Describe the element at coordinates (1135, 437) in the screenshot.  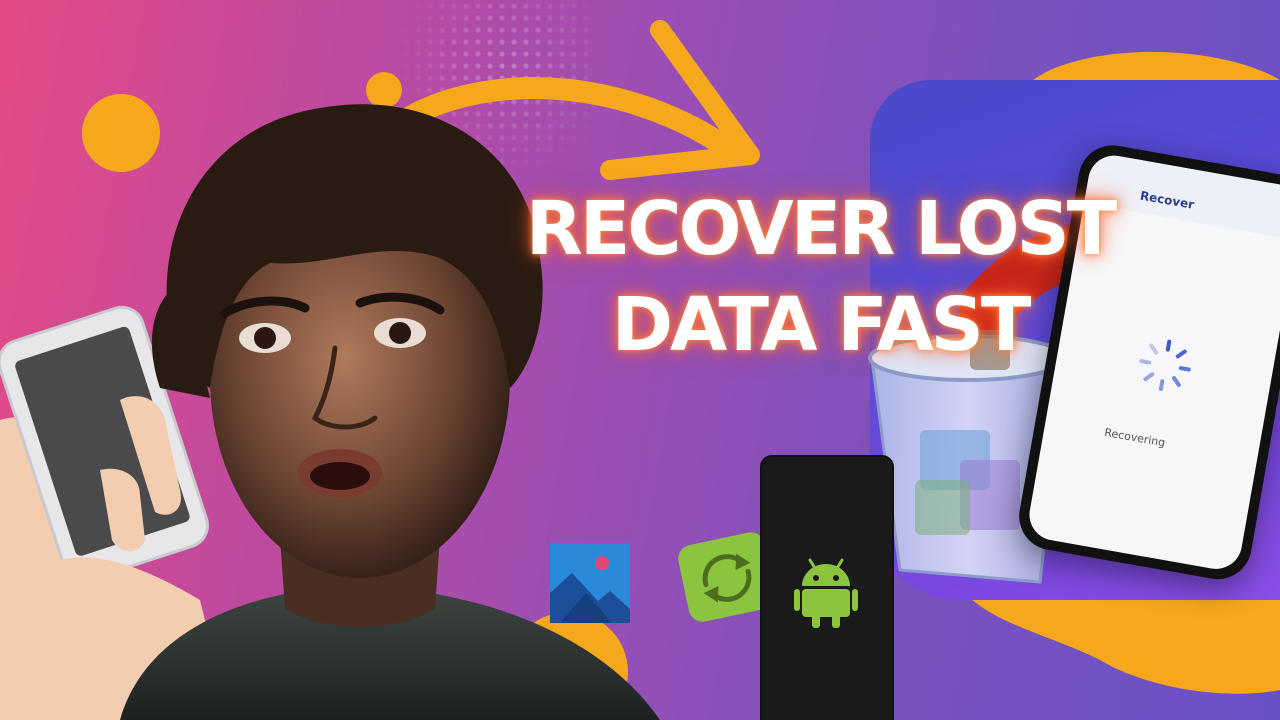
I see `recovering-status: Recovering` at that location.